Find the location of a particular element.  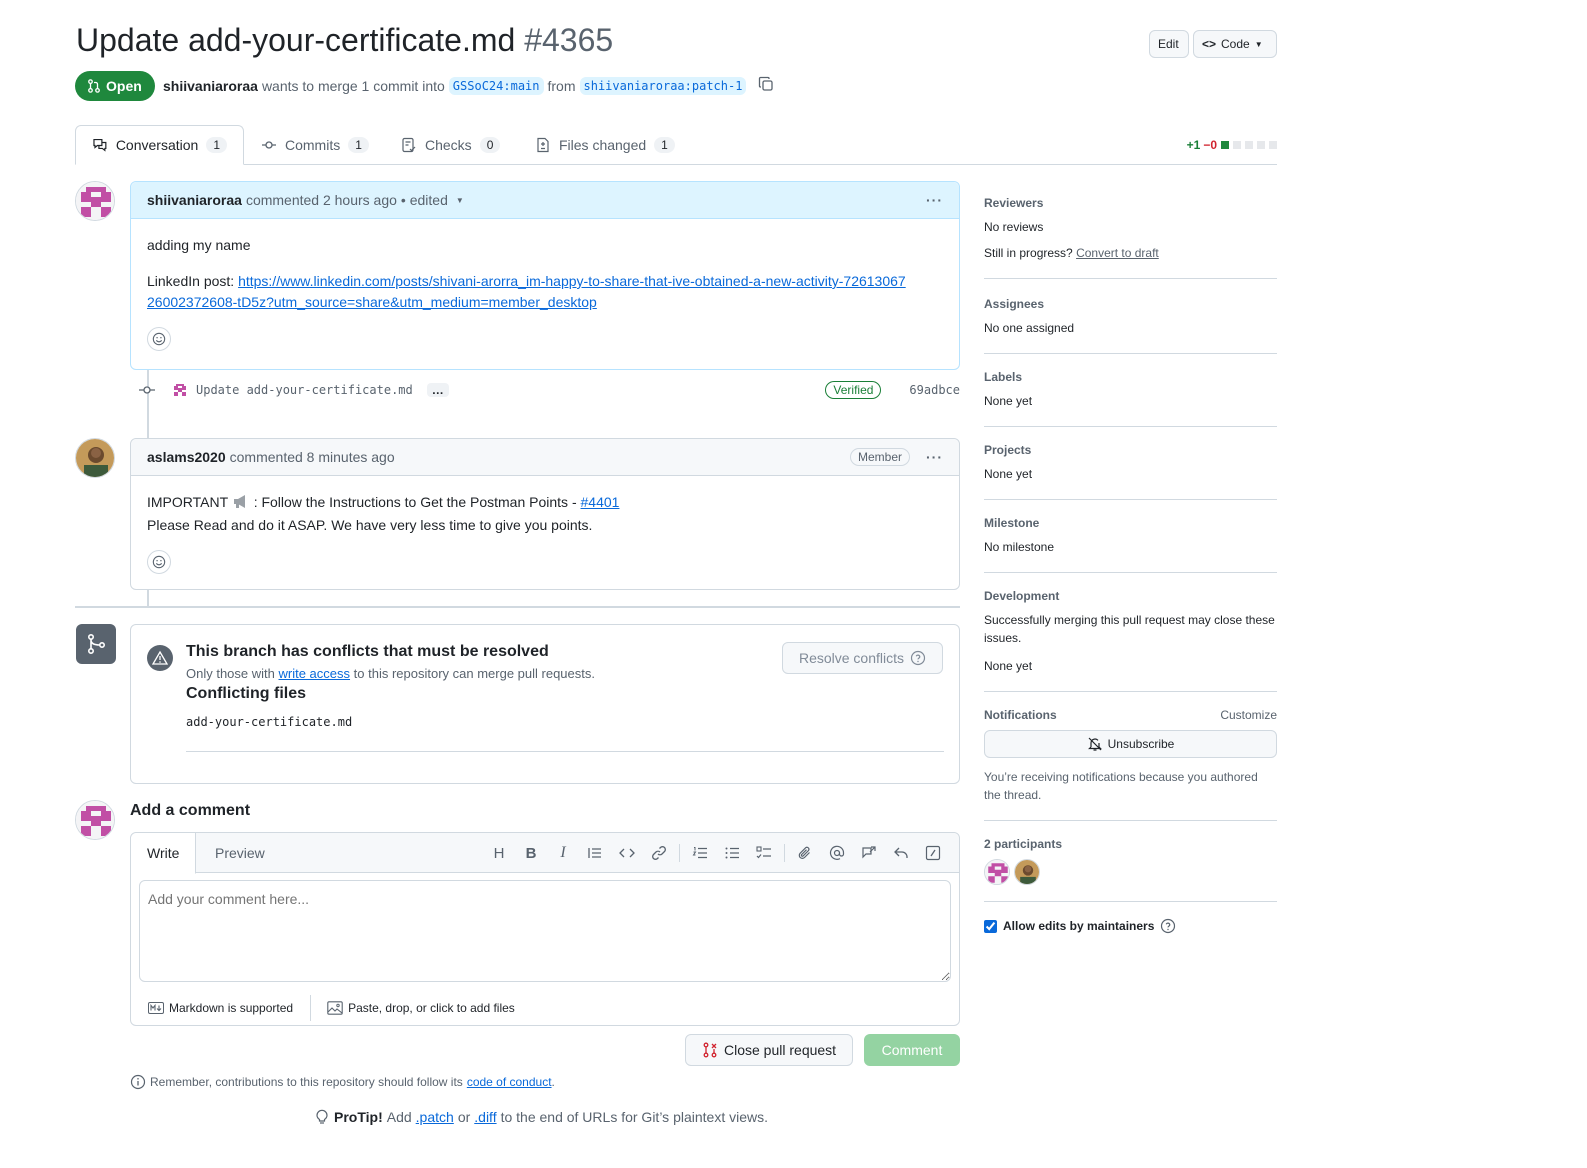

markdown-toolbar: H B I is located at coordinates (716, 853).